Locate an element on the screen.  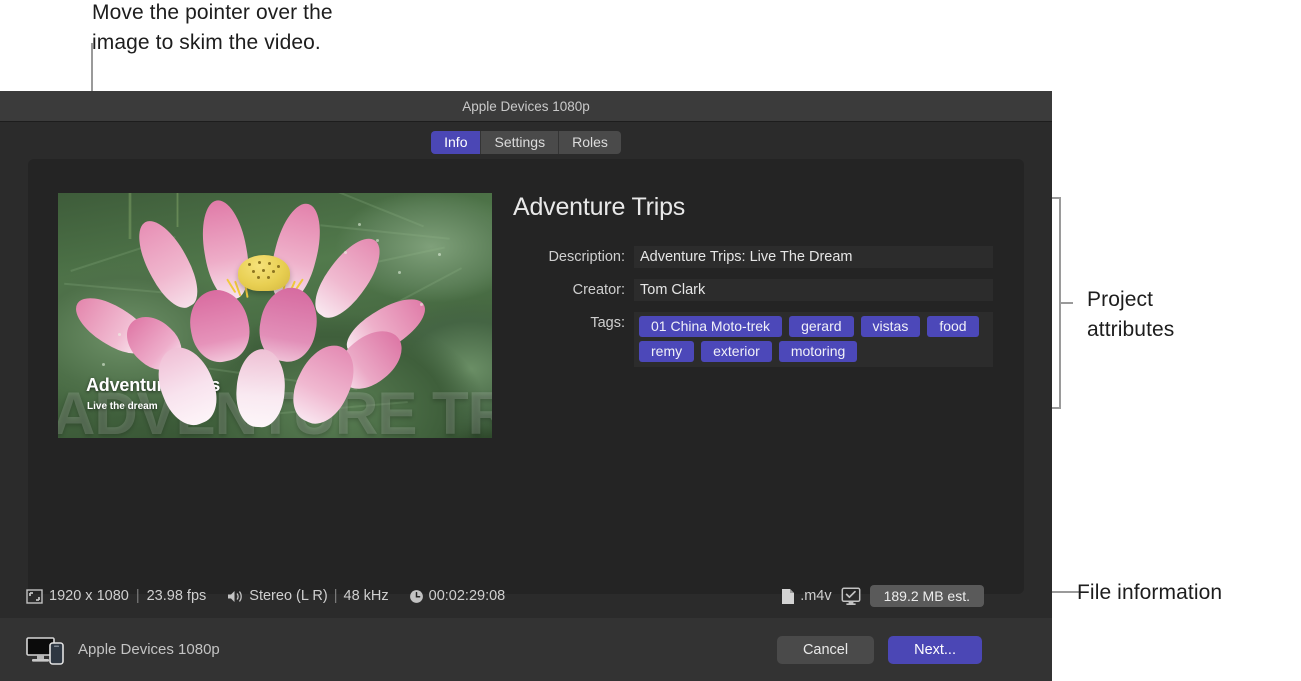
tab-roles: Roles is located at coordinates (590, 142).